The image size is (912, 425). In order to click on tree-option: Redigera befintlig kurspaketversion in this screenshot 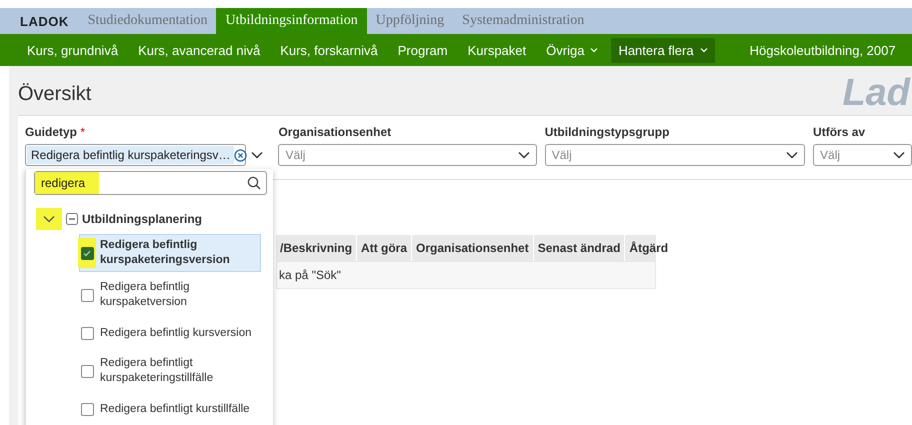, I will do `click(170, 295)`.